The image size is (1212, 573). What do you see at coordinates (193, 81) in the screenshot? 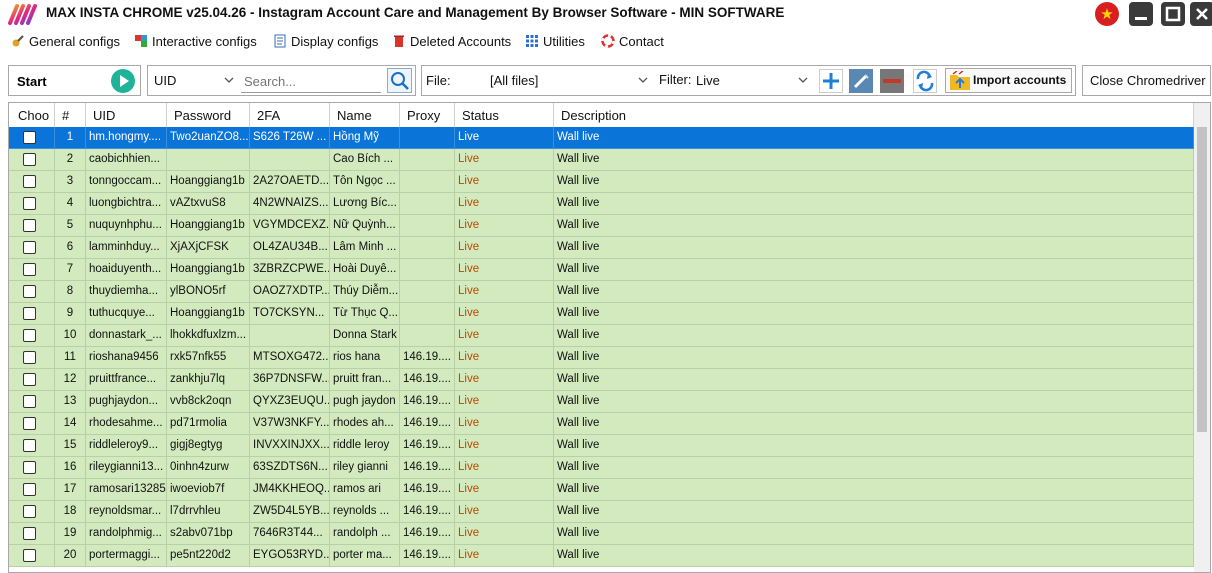
I see `search-field-select: UID` at bounding box center [193, 81].